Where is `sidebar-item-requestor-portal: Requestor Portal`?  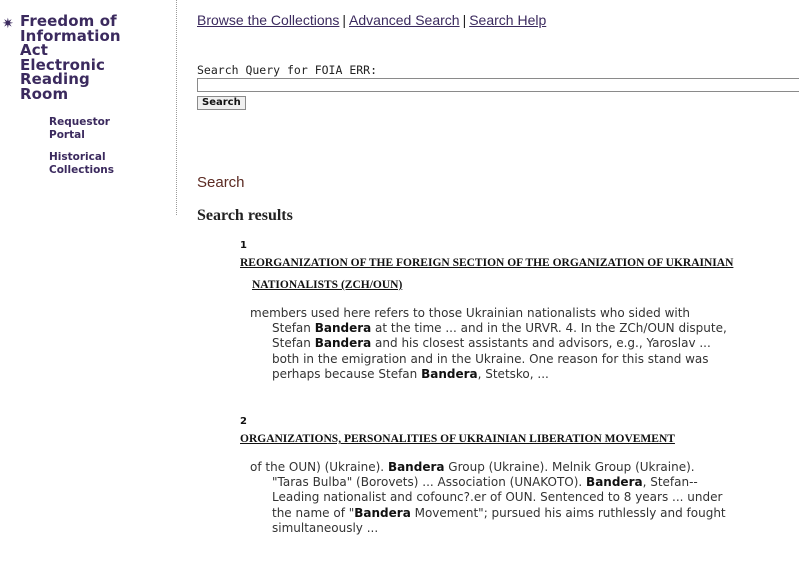 sidebar-item-requestor-portal: Requestor Portal is located at coordinates (109, 128).